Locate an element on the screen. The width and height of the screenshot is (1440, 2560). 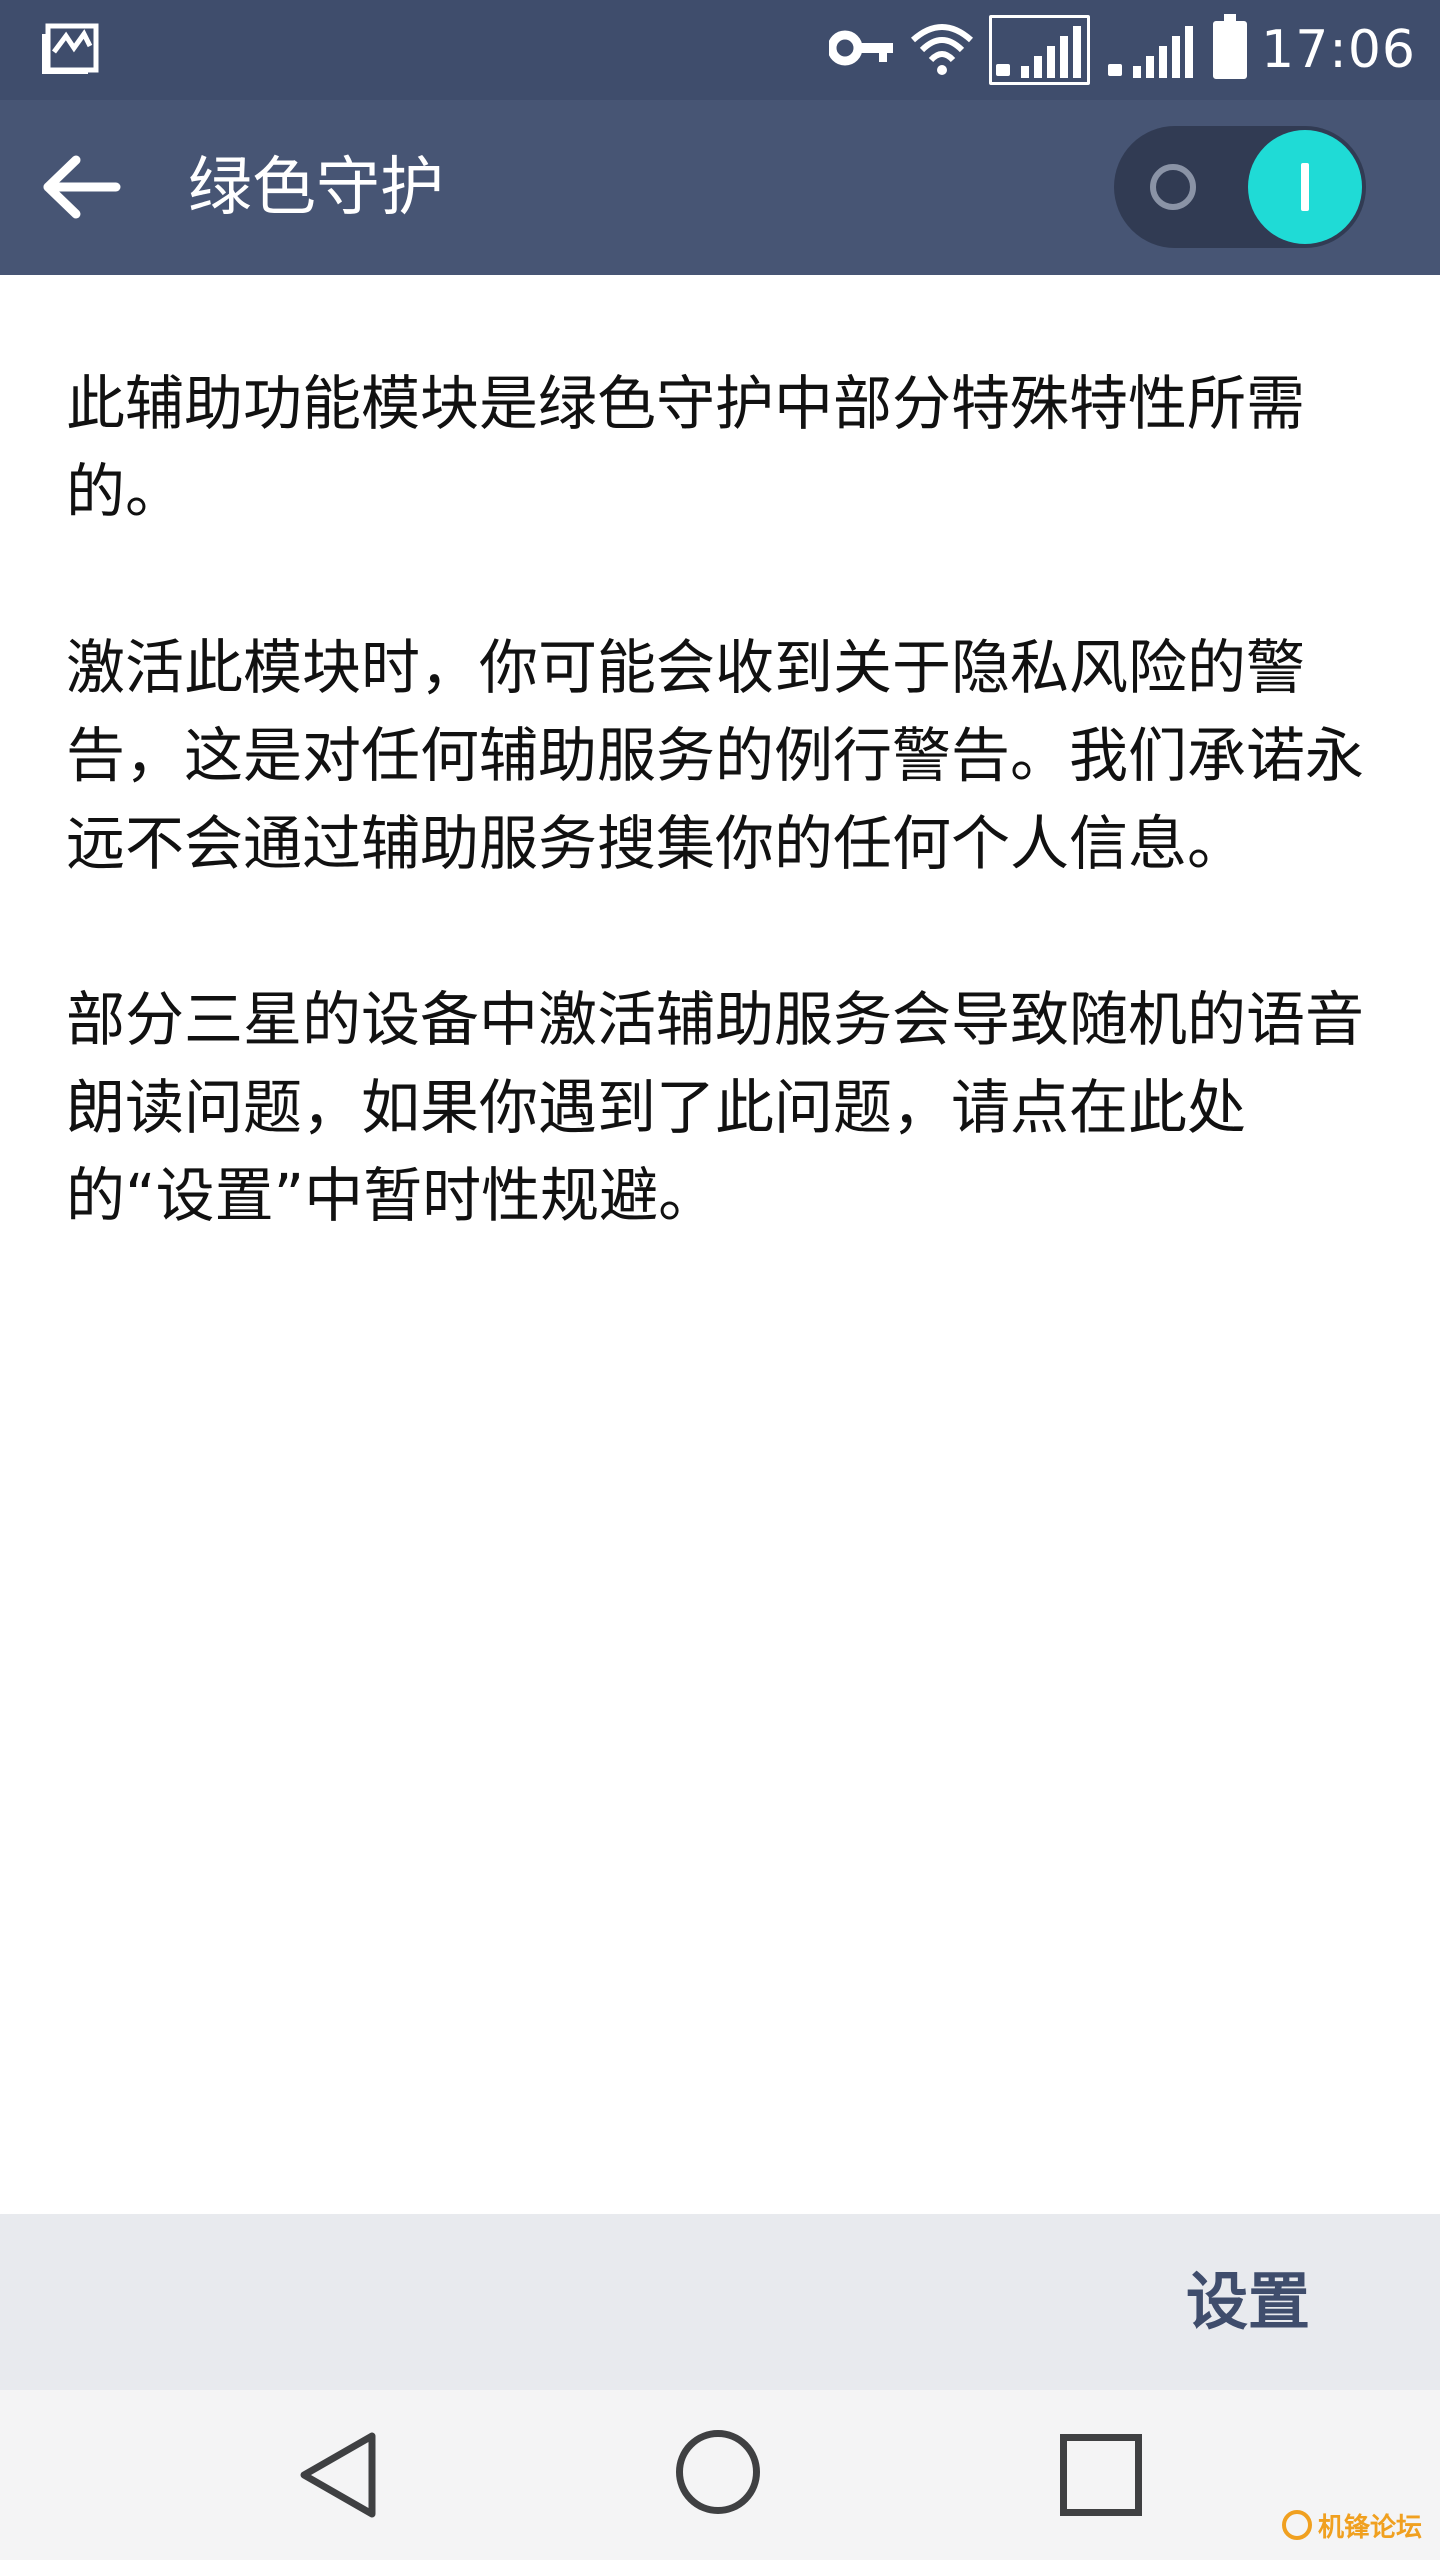
description-paragraph: 此辅助功能模块是绿色守护中部分特殊特性所需的。 is located at coordinates (686, 447).